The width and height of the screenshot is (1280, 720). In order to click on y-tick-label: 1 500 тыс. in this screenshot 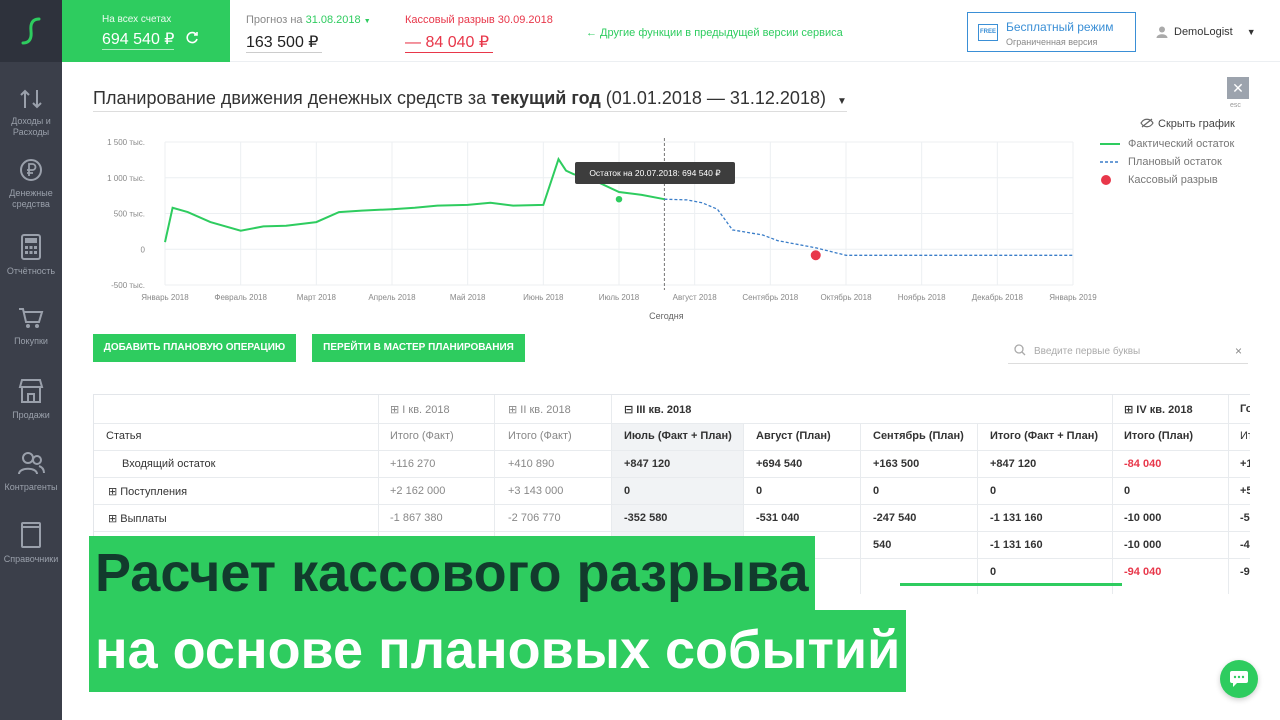, I will do `click(126, 142)`.